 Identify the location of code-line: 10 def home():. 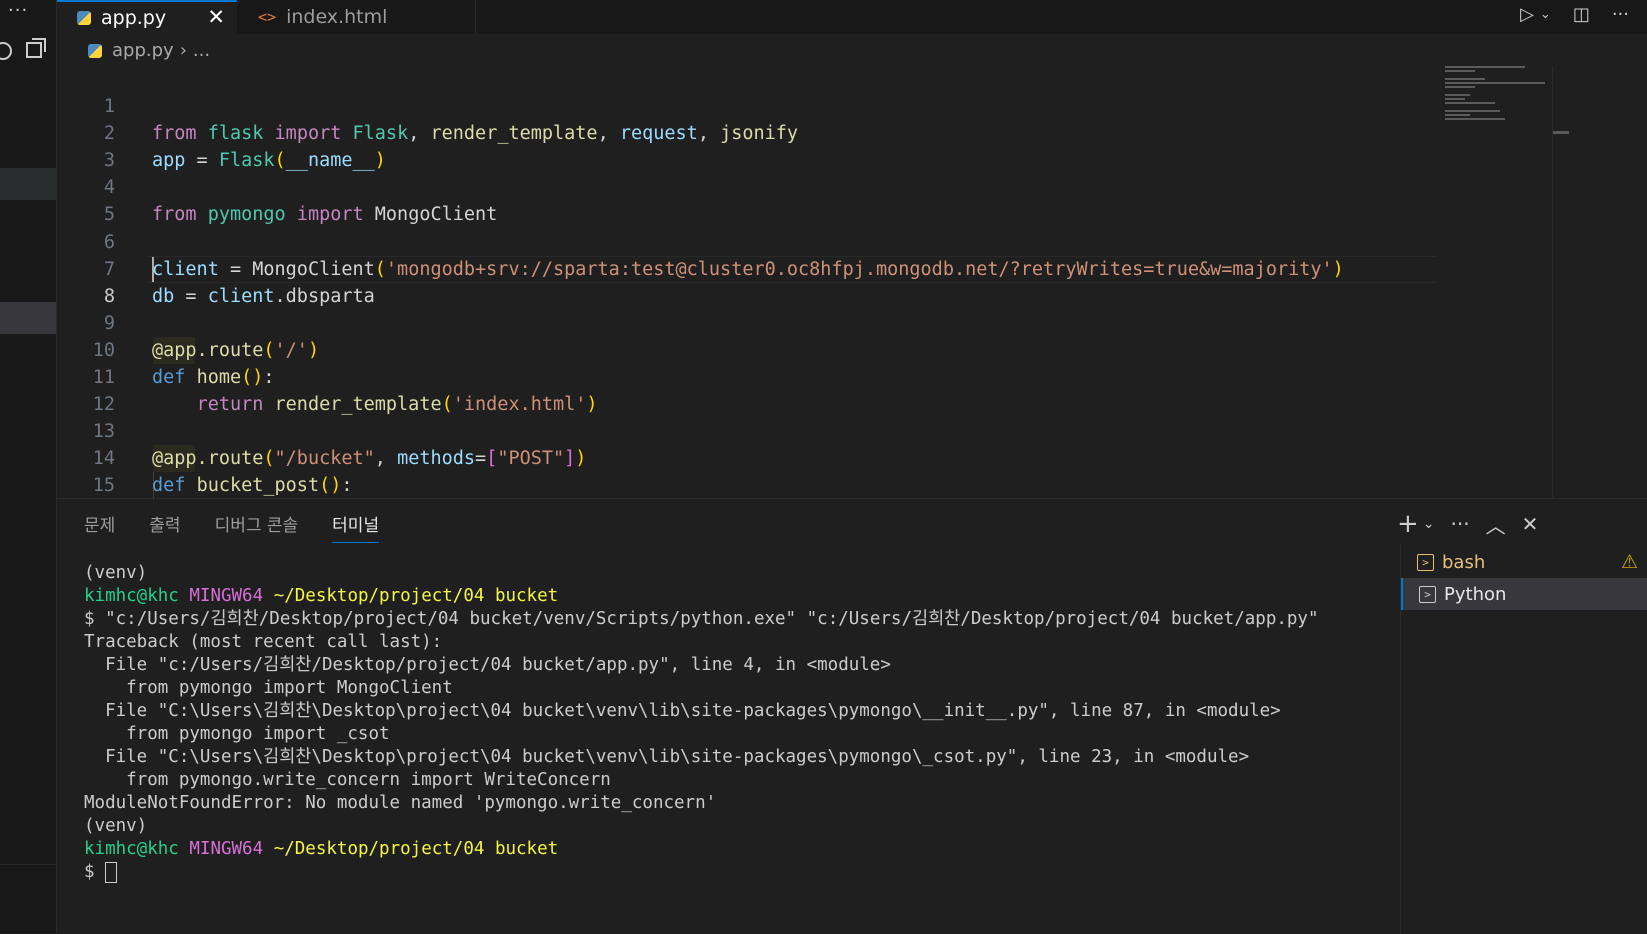
(752, 349).